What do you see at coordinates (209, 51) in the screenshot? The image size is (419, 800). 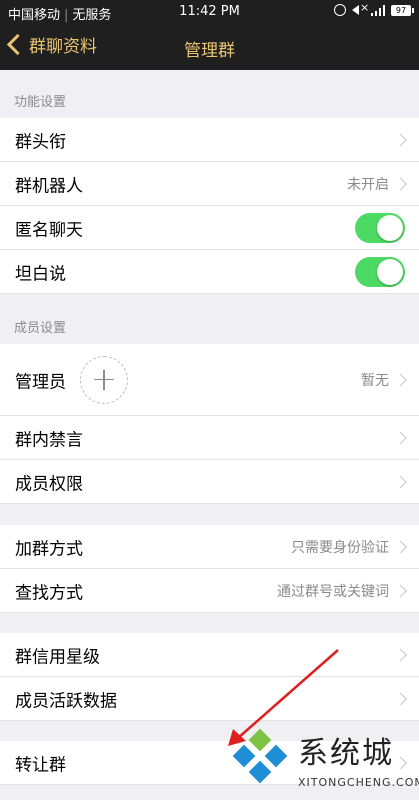 I see `page-title: 管理群` at bounding box center [209, 51].